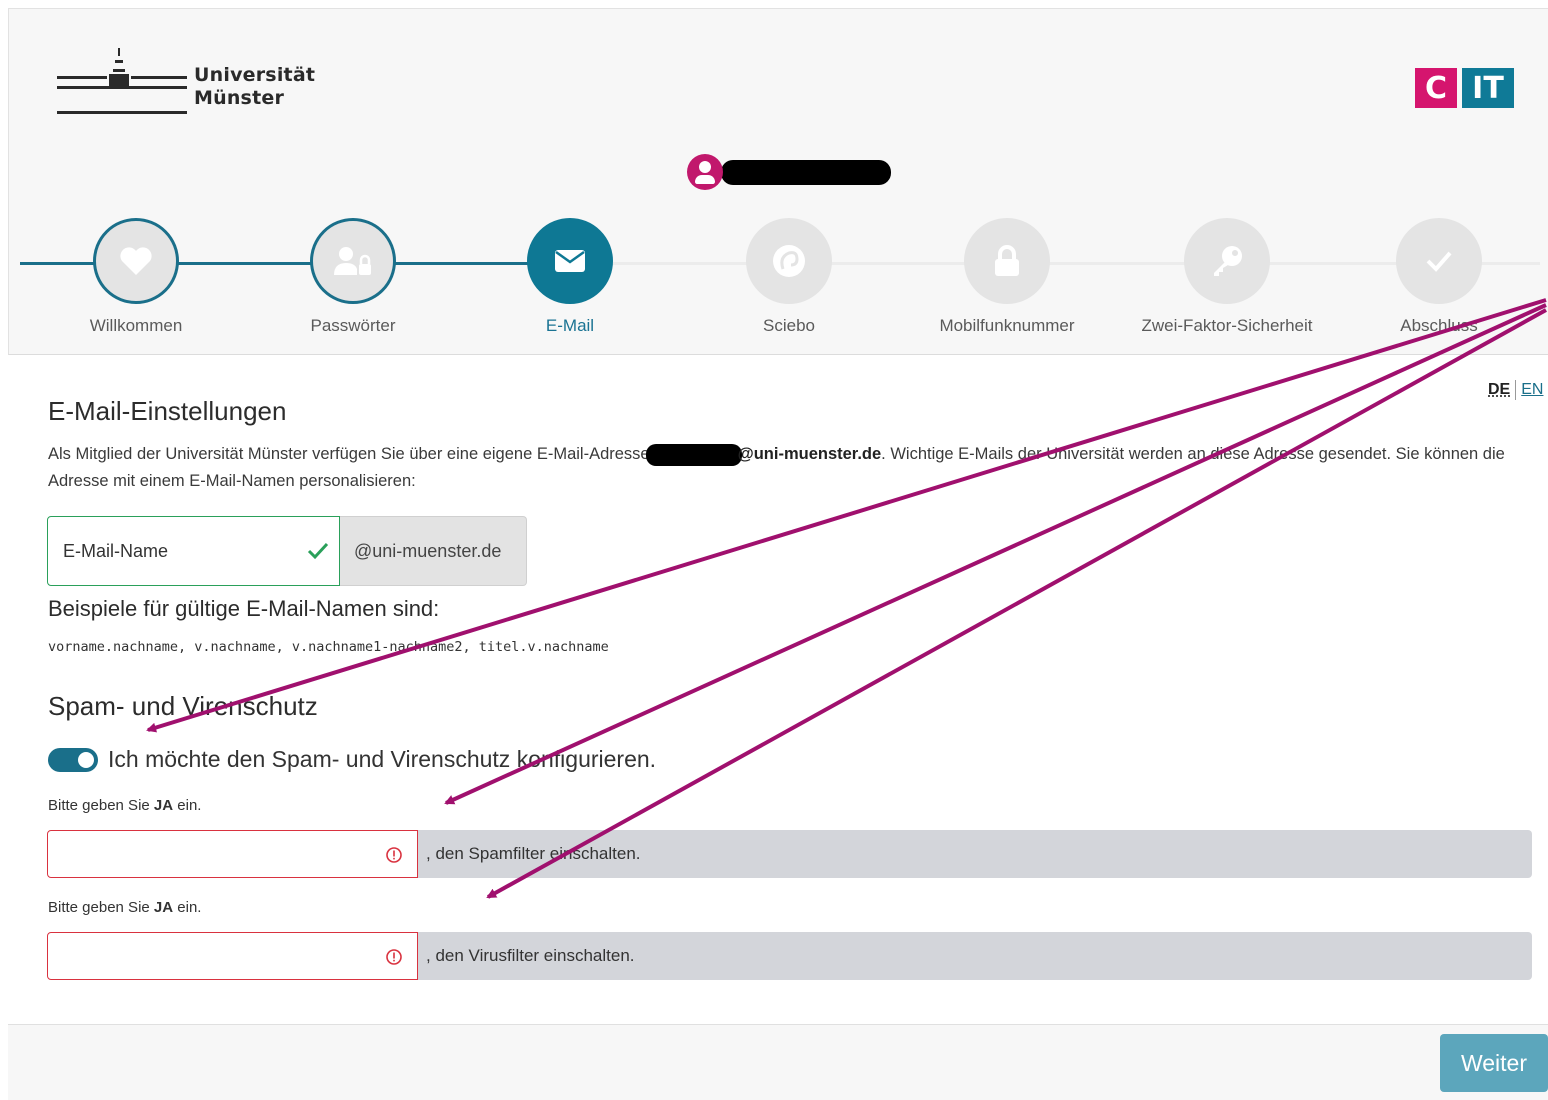  I want to click on lang-en: EN, so click(1532, 389).